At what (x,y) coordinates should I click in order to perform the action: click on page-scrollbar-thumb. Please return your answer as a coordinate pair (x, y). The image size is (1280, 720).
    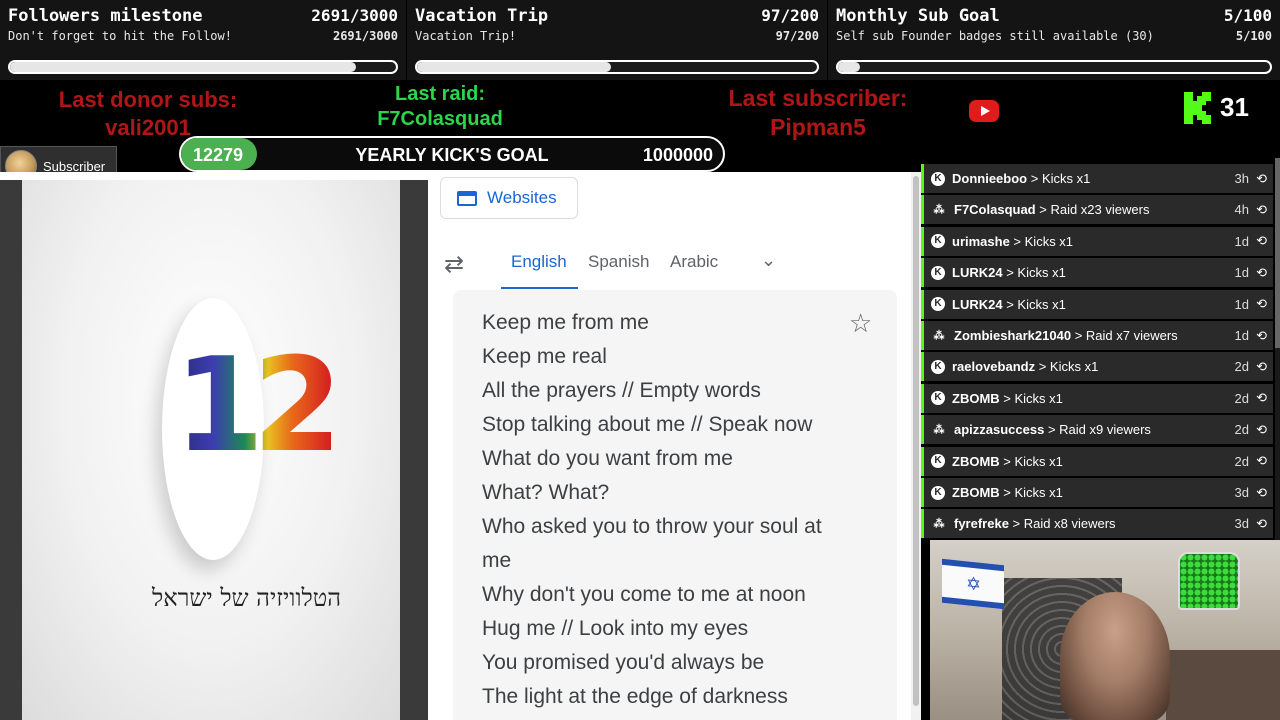
    Looking at the image, I should click on (916, 441).